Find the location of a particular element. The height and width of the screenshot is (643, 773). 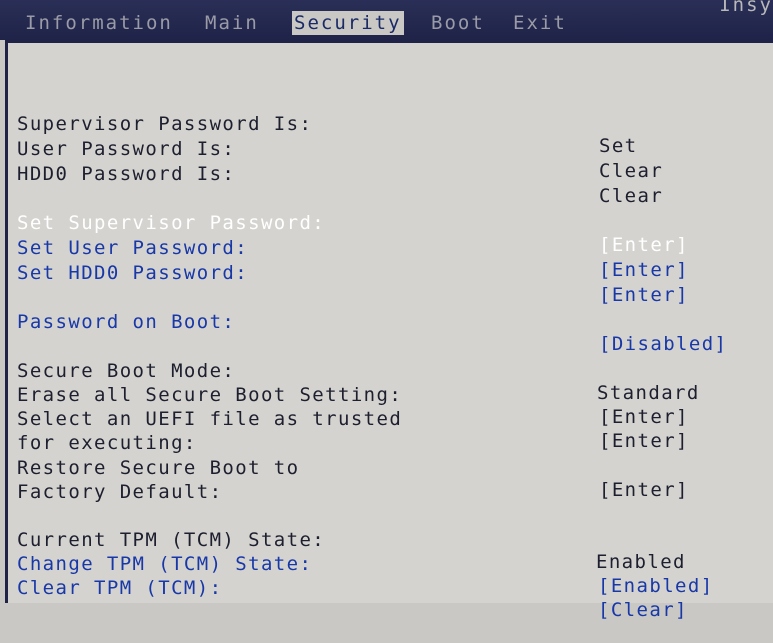

setting-row-current-tpm-state: Current TPM (TCM) State: Enabled is located at coordinates (390, 540).